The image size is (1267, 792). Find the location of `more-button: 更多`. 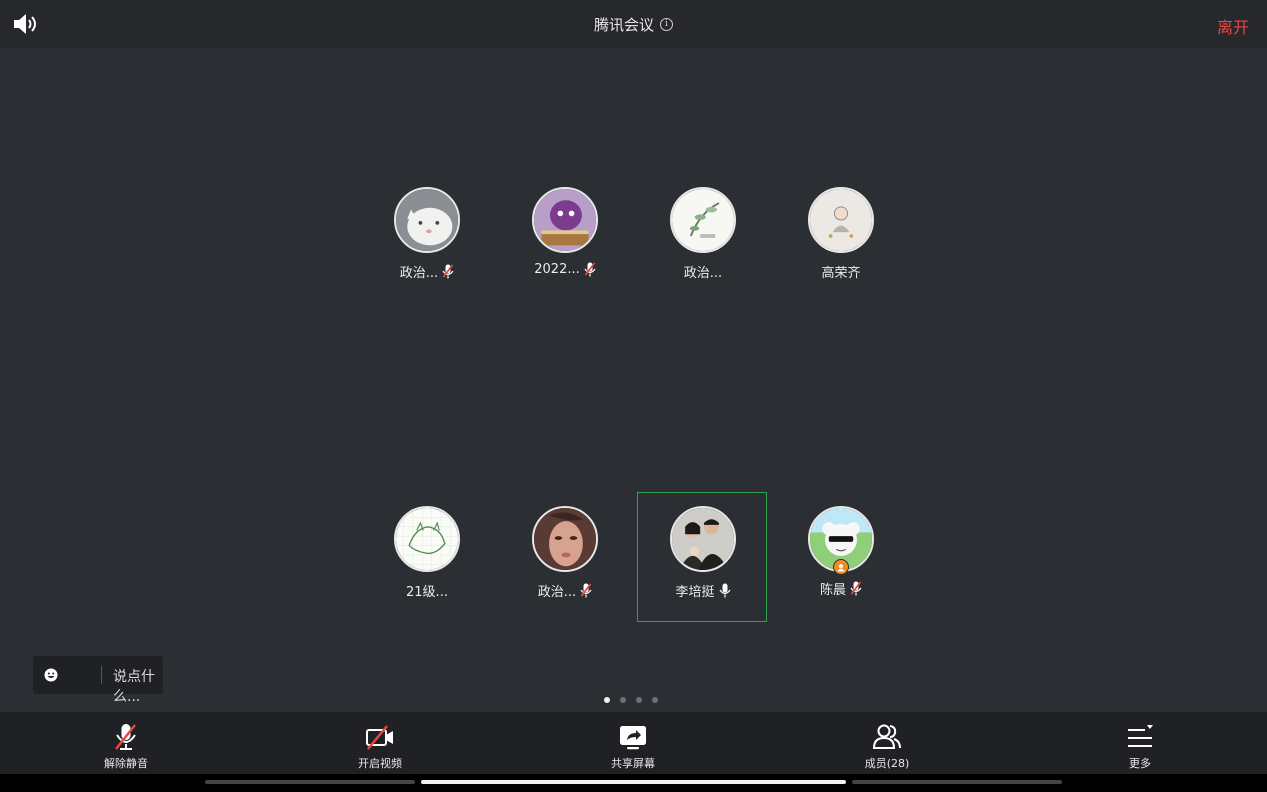

more-button: 更多 is located at coordinates (1140, 743).